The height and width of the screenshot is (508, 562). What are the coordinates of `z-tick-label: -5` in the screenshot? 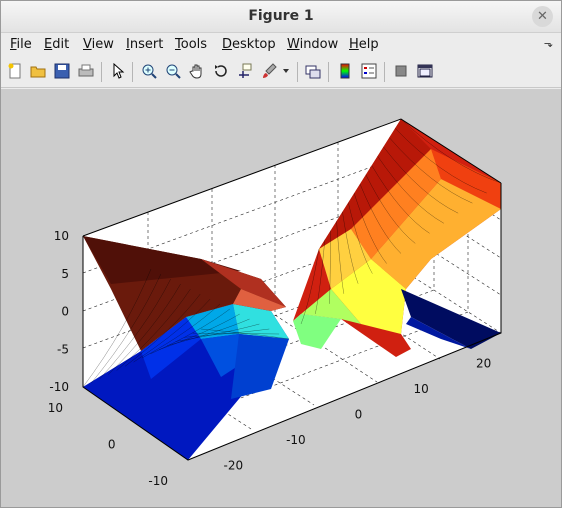 It's located at (63, 349).